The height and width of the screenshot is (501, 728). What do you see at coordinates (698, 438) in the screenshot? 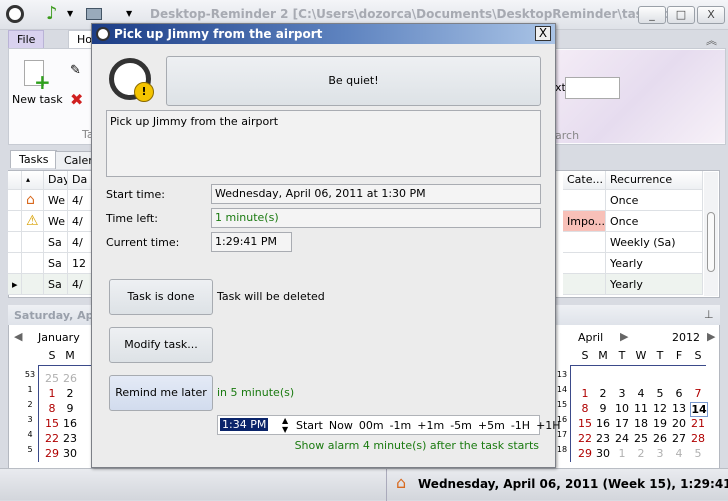
I see `calendar-day: 28` at bounding box center [698, 438].